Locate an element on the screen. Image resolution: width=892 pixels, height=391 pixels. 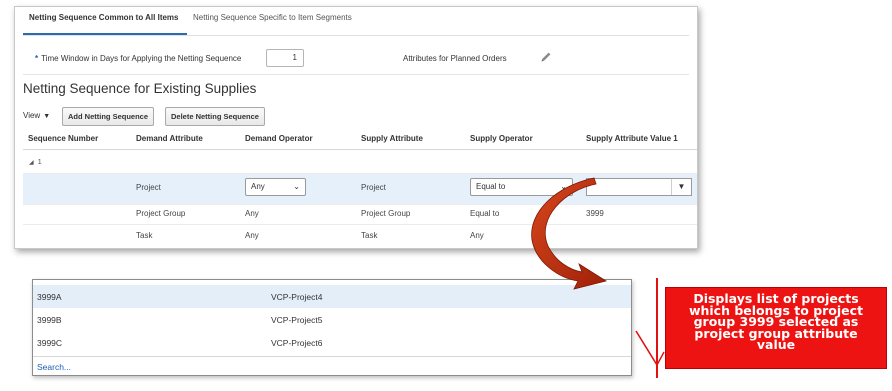
cell-supply-attribute-value: 3999 is located at coordinates (595, 213).